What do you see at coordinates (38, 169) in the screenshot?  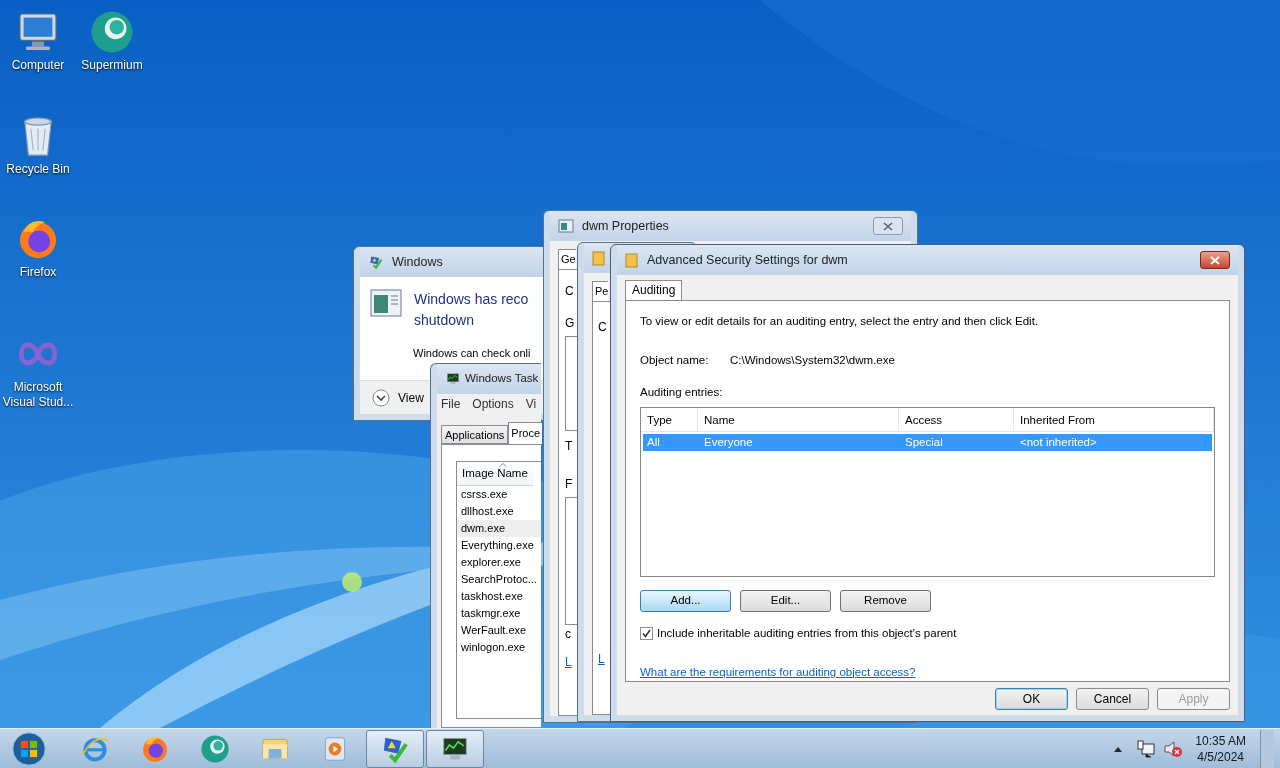 I see `desktop-icon-label: Recycle Bin` at bounding box center [38, 169].